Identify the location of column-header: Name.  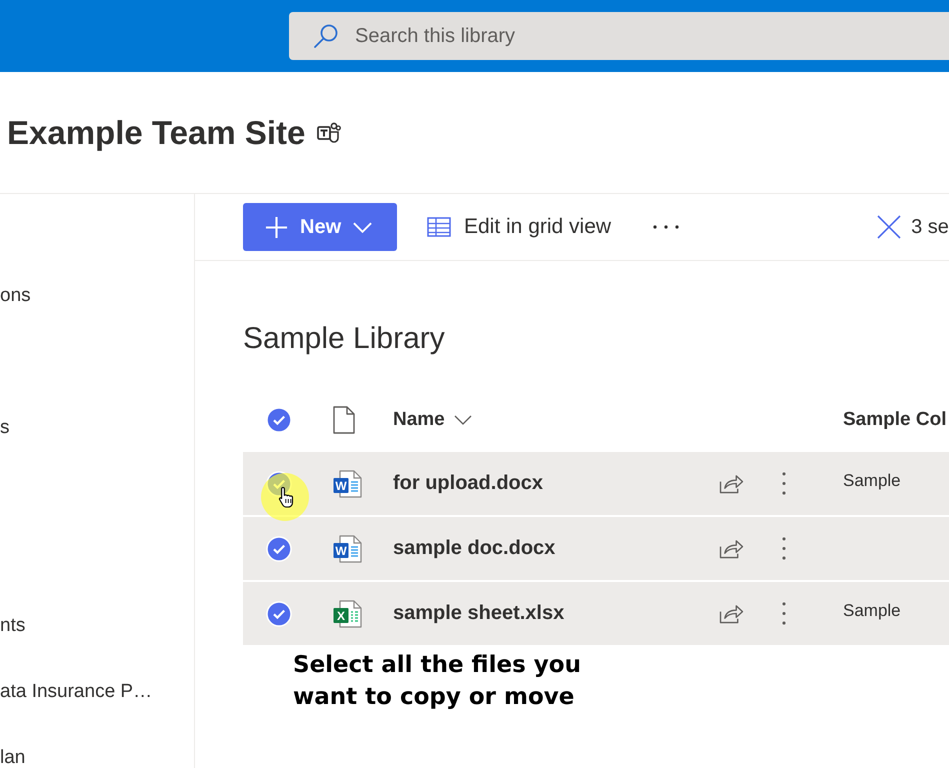
(432, 420).